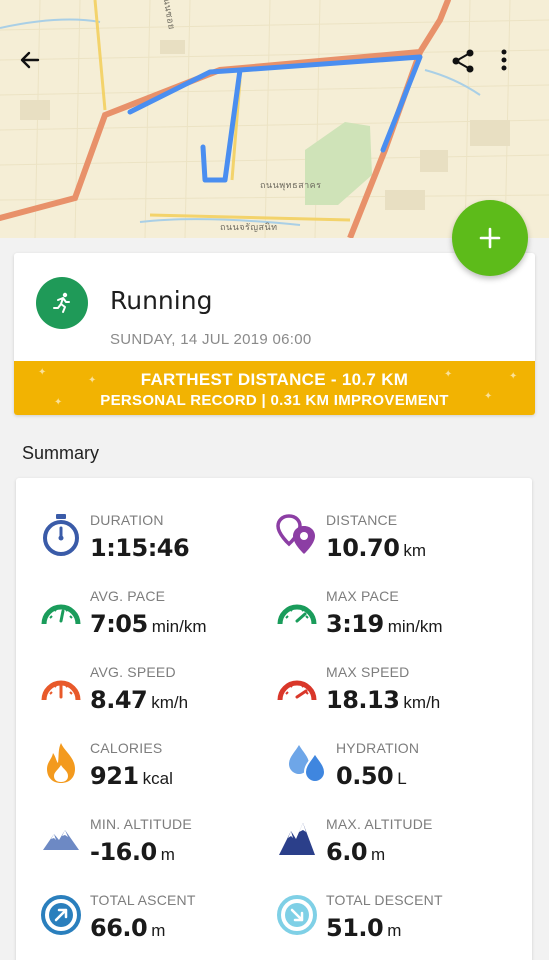  Describe the element at coordinates (402, 778) in the screenshot. I see `stat-unit: L` at that location.